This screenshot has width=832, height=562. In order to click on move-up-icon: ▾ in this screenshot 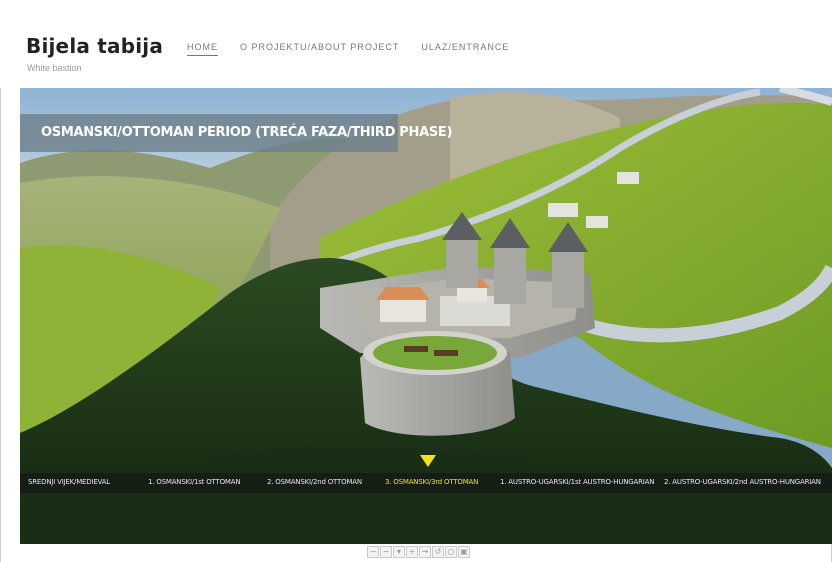, I will do `click(399, 552)`.